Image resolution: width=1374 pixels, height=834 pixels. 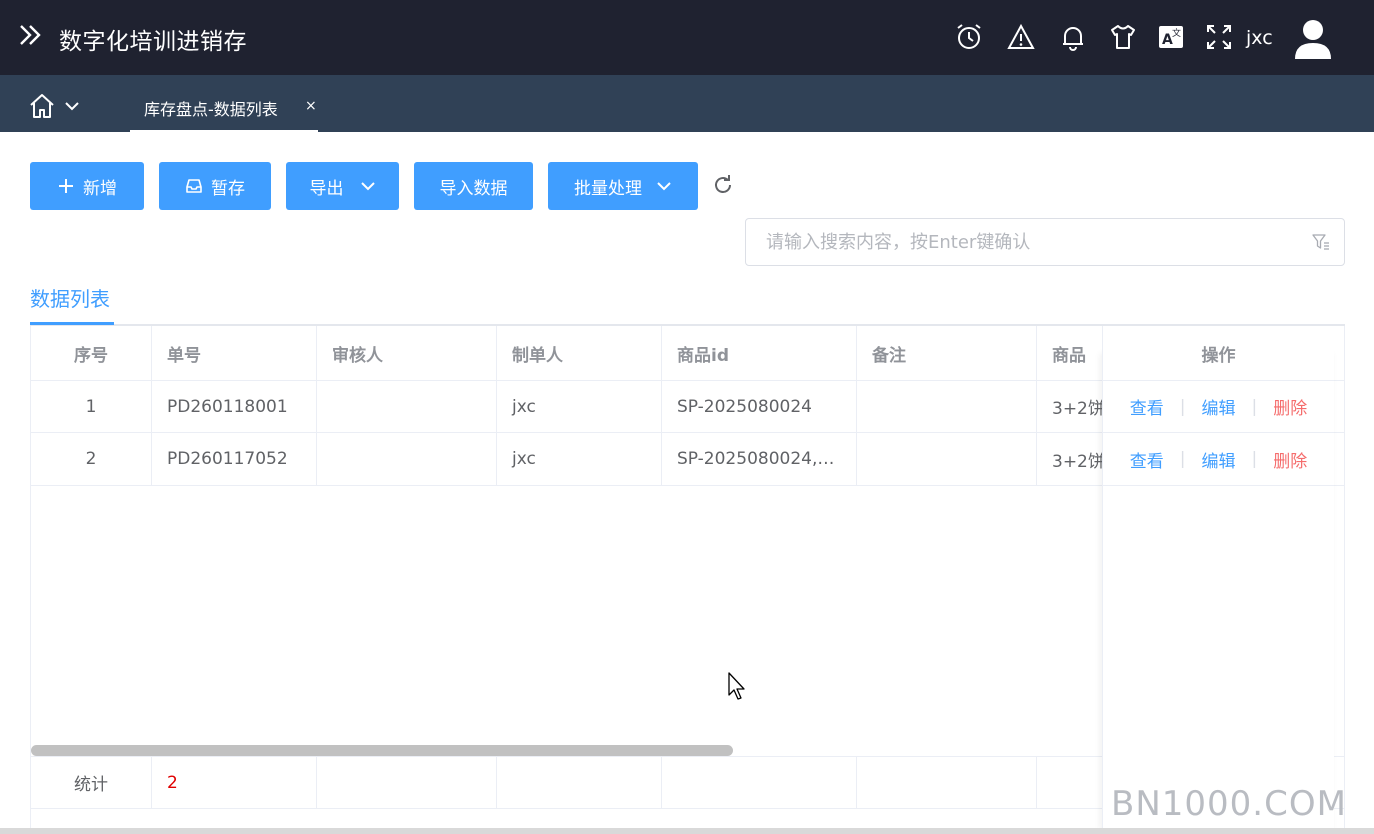 What do you see at coordinates (687, 103) in the screenshot?
I see `tab-bar: 库存盘点-数据列表 ×` at bounding box center [687, 103].